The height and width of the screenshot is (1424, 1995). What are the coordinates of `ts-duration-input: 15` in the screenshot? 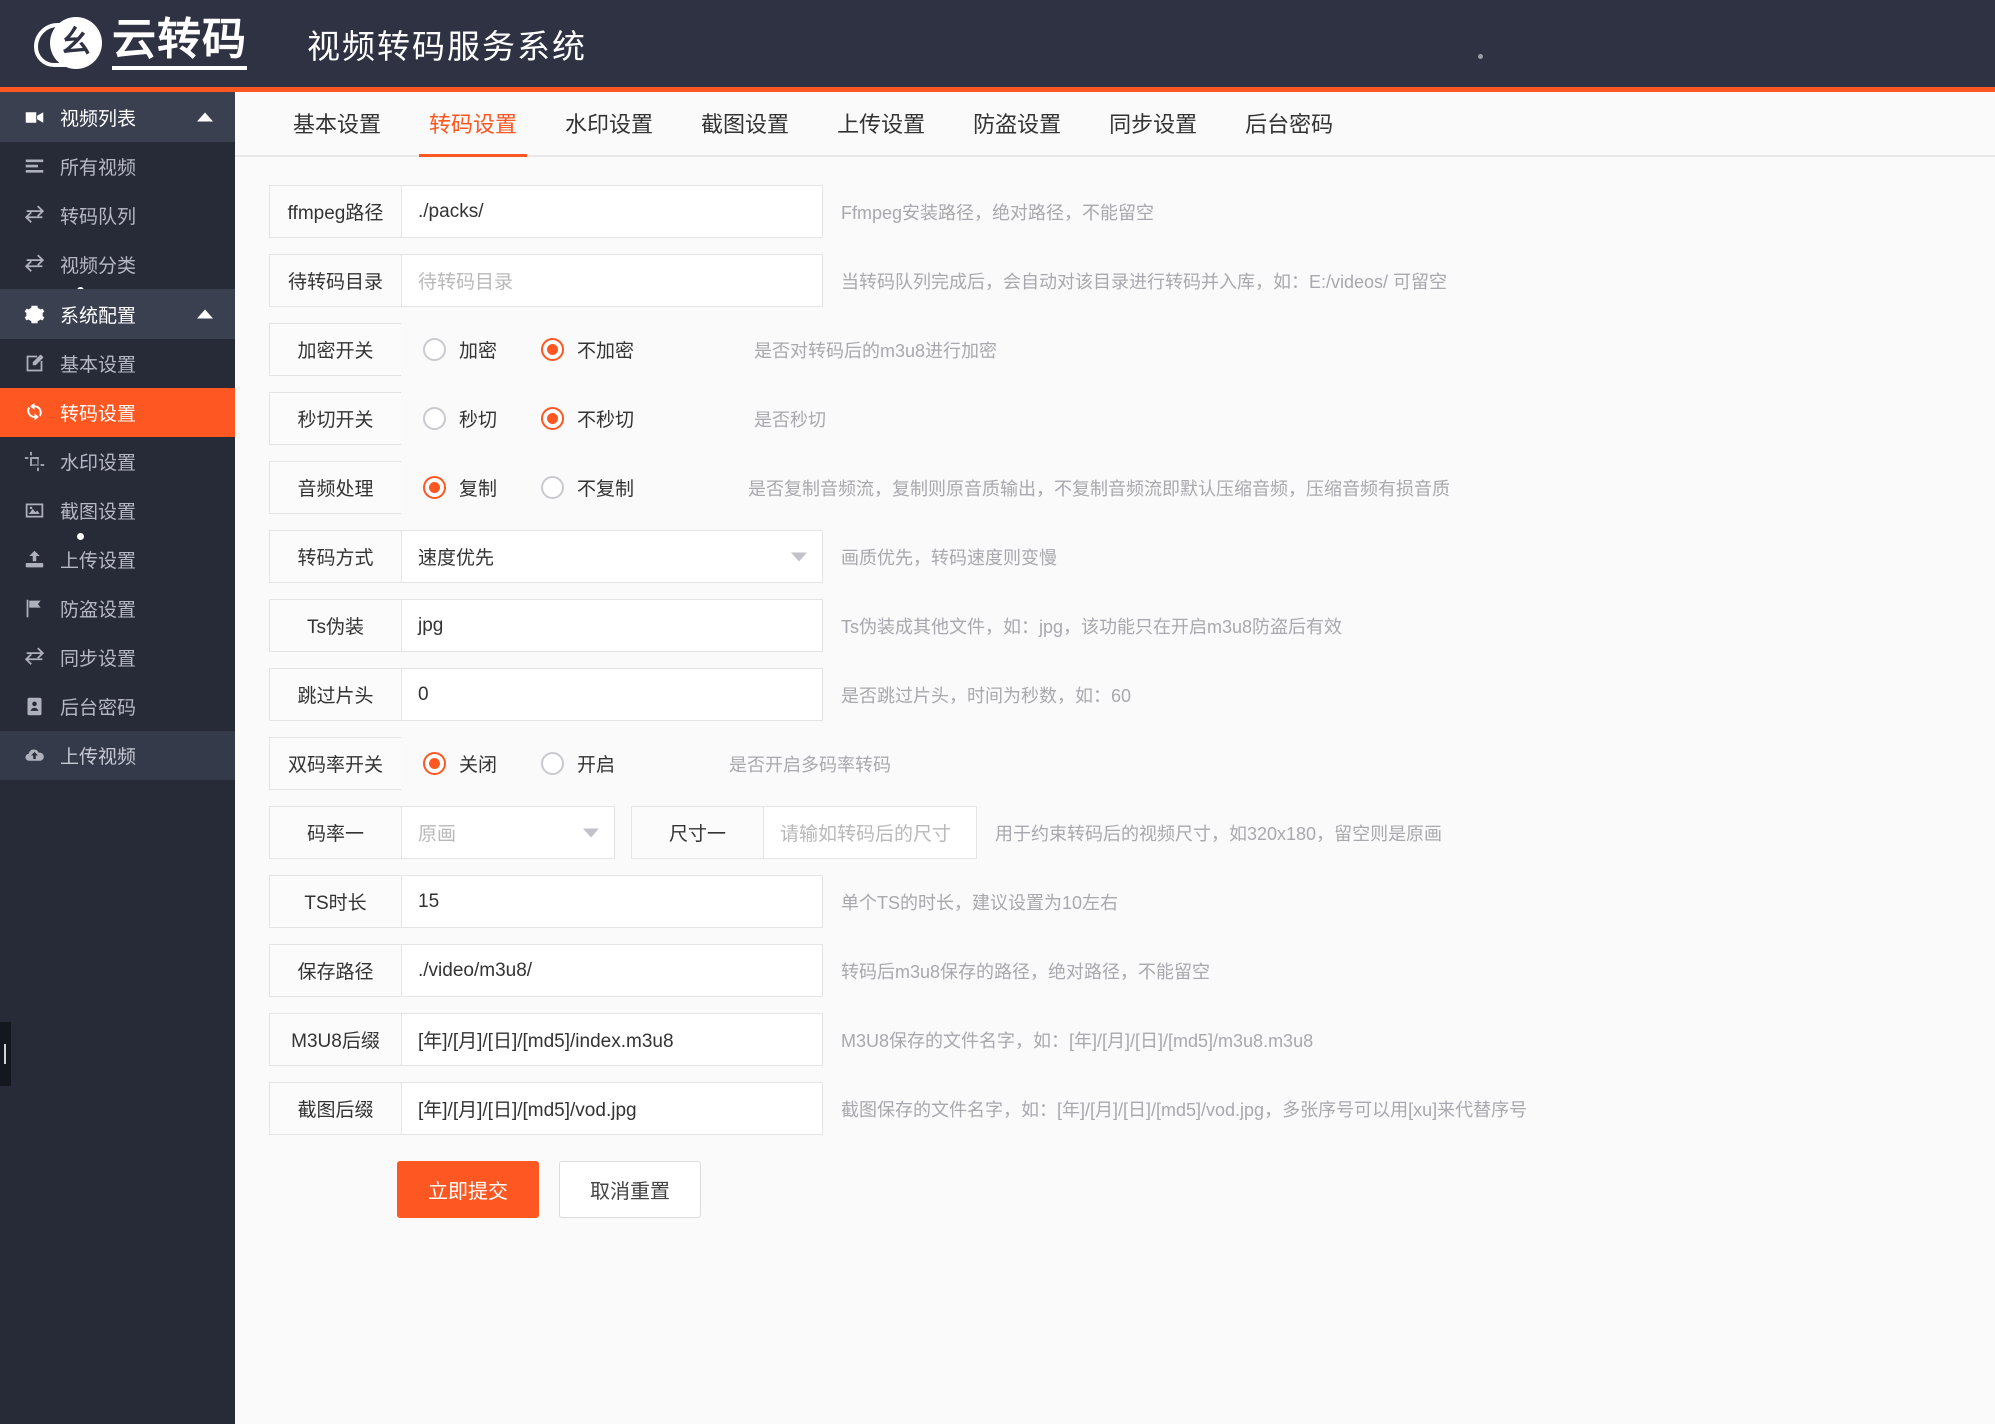 It's located at (612, 901).